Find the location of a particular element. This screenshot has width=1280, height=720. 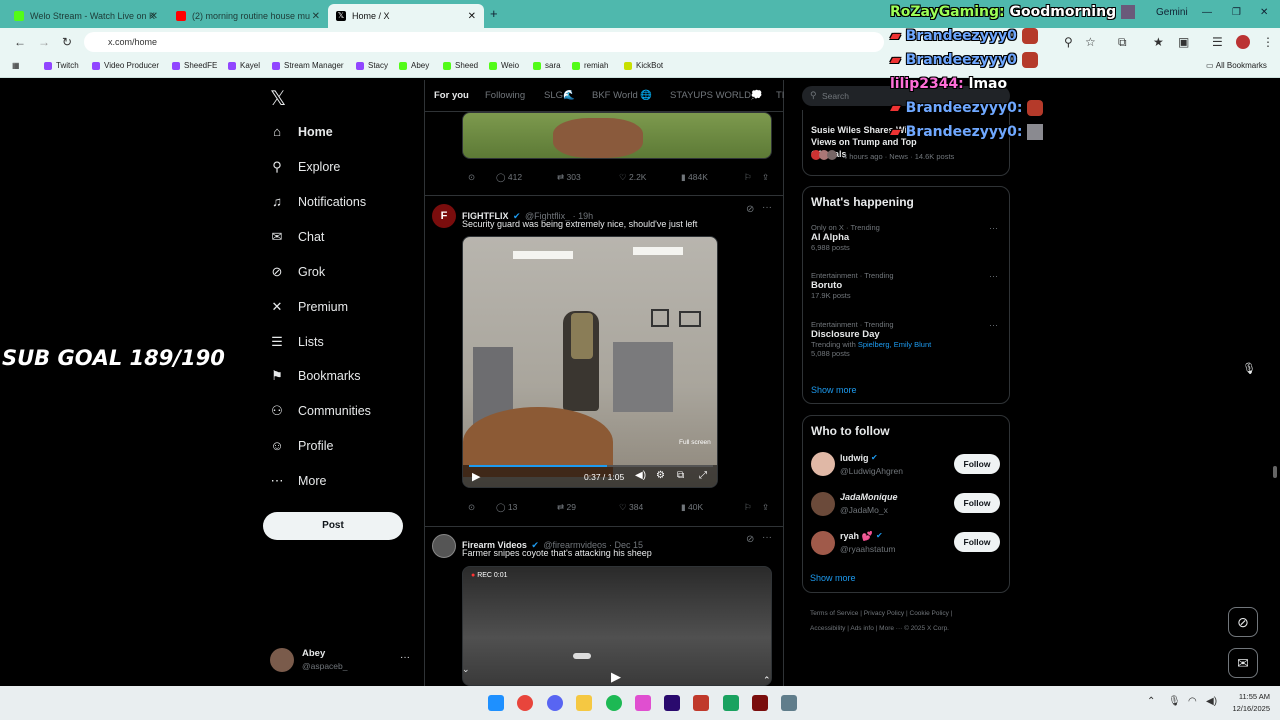

reply-button: ◯ 412 is located at coordinates (509, 177).